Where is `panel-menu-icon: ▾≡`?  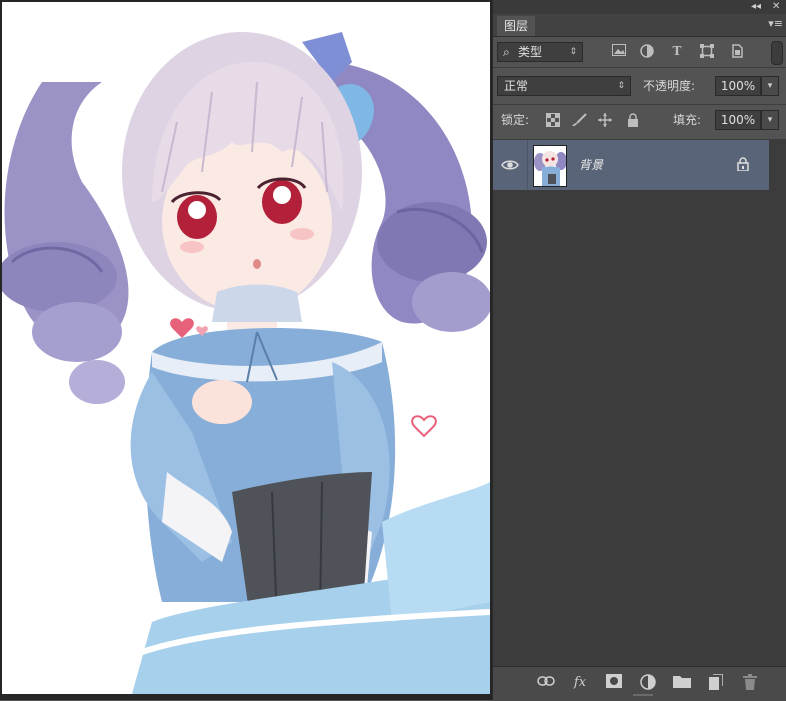
panel-menu-icon: ▾≡ is located at coordinates (775, 23).